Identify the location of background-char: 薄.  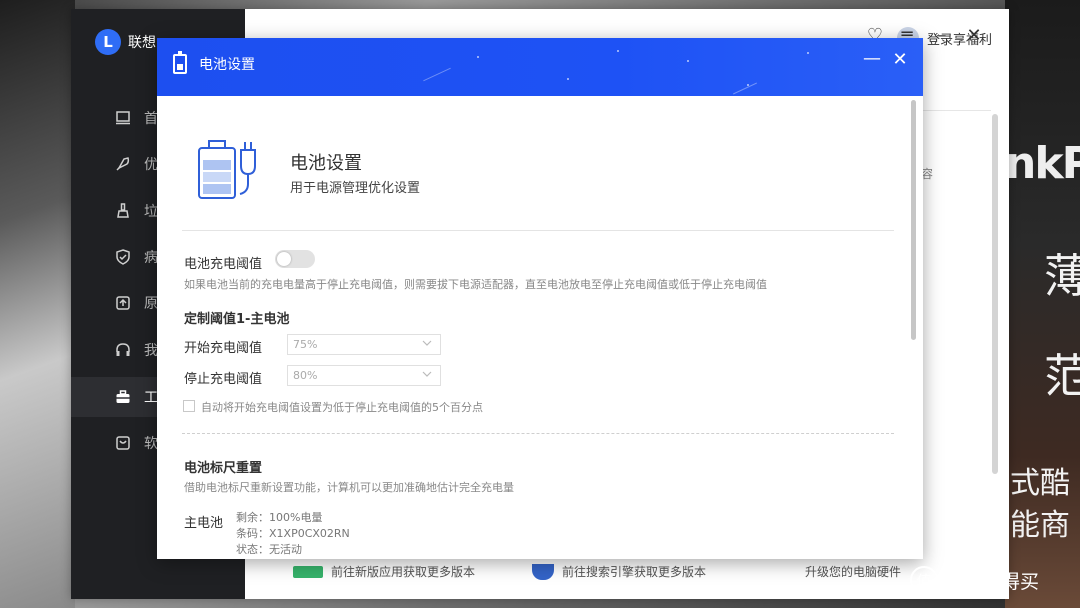
(1062, 276).